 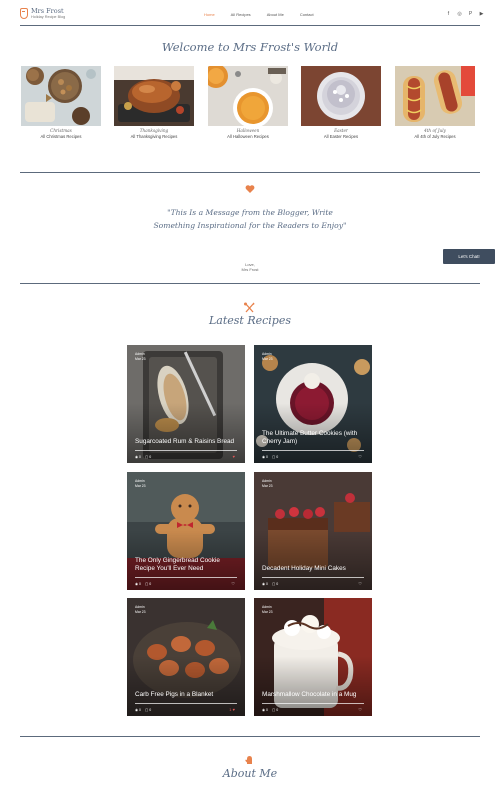 I want to click on nav-contact: Contact, so click(x=307, y=14).